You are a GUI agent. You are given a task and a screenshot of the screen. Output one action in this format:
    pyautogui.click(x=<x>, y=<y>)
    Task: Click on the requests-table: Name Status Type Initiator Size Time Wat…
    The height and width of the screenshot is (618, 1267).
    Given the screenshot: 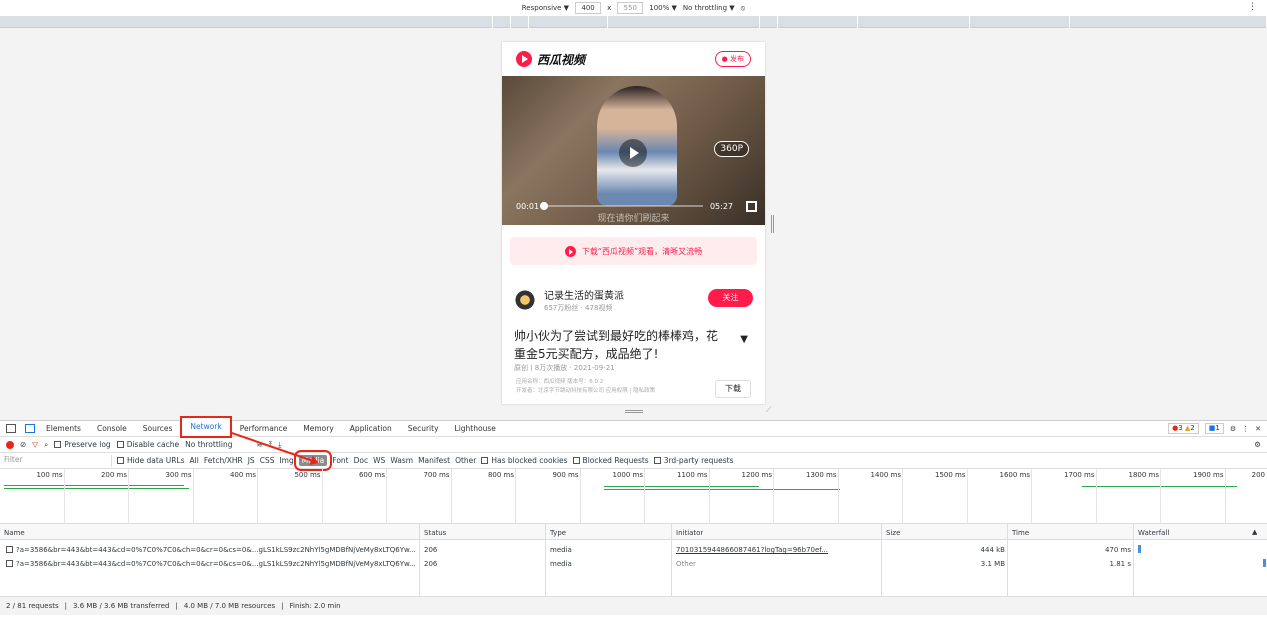 What is the action you would take?
    pyautogui.click(x=633, y=560)
    